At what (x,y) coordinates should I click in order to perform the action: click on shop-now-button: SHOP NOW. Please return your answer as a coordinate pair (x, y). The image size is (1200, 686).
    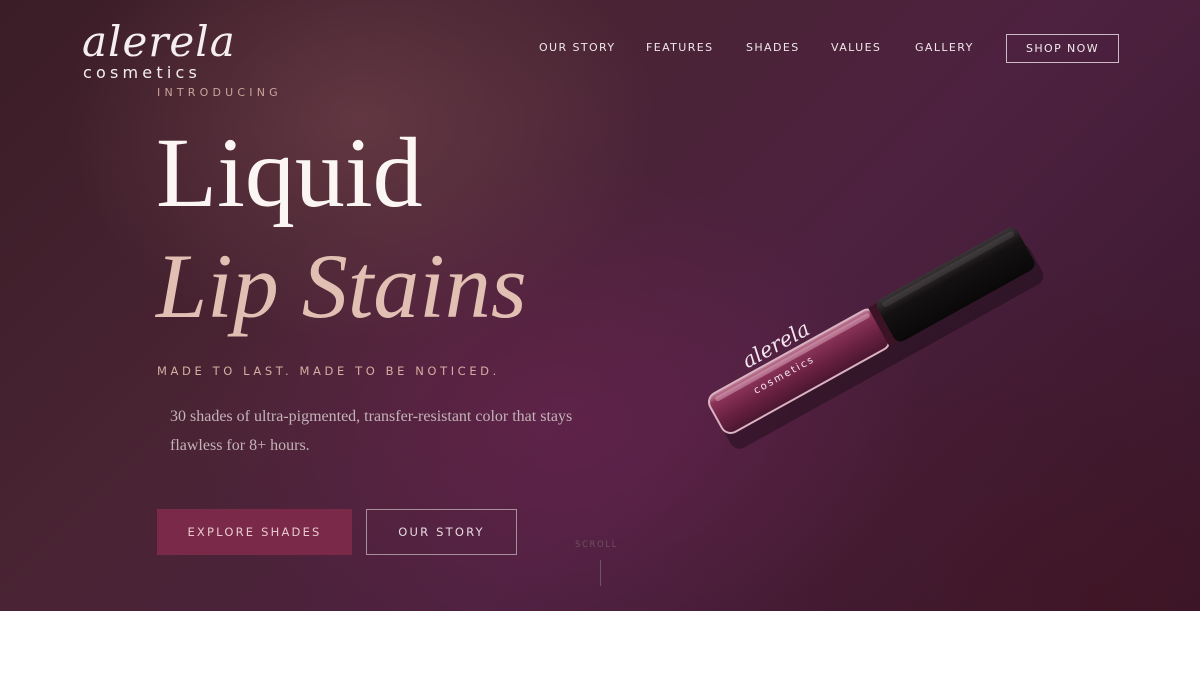
    Looking at the image, I should click on (1062, 48).